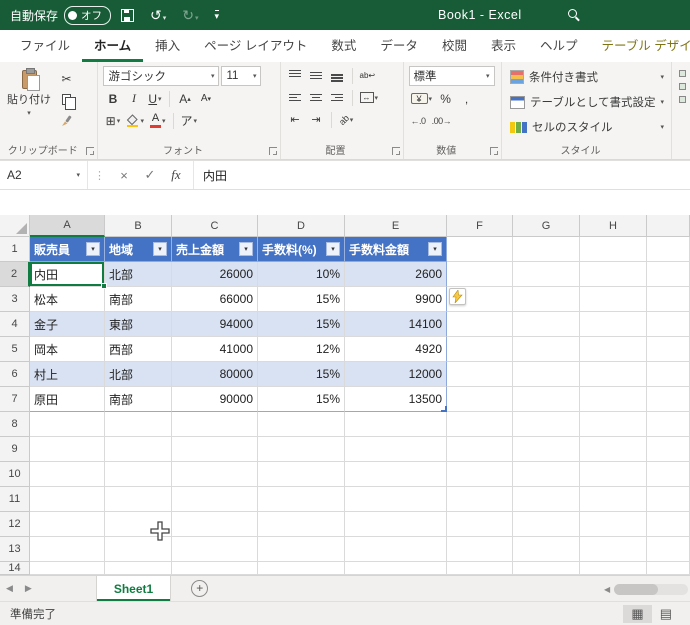  I want to click on cell-A8, so click(67, 424).